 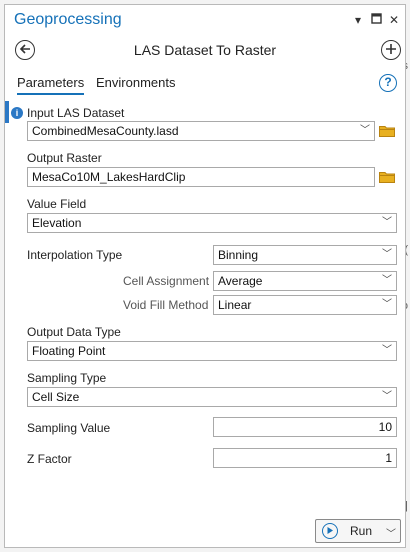 I want to click on sampling-type-dropdown: Cell Size ﹀, so click(x=212, y=397).